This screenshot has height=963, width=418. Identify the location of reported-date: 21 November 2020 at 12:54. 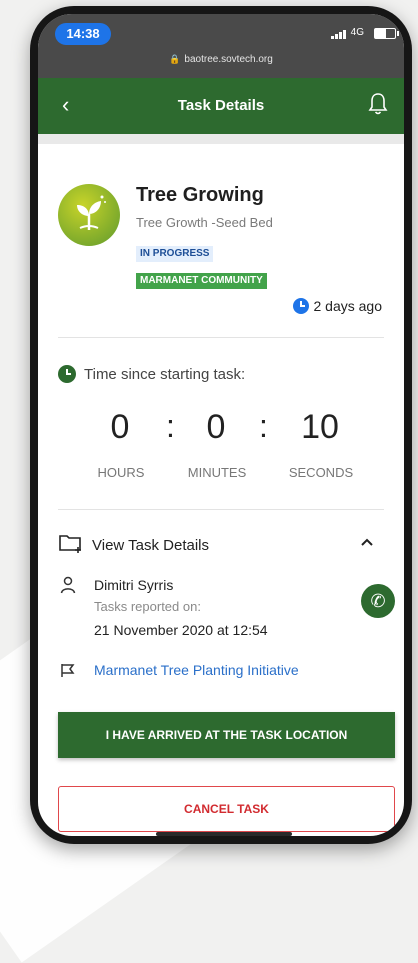
(181, 630).